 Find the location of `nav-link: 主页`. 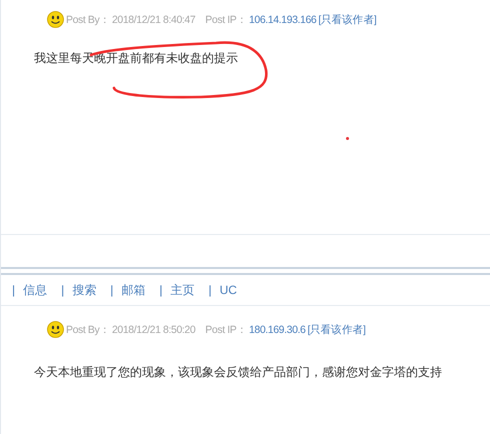

nav-link: 主页 is located at coordinates (182, 290).